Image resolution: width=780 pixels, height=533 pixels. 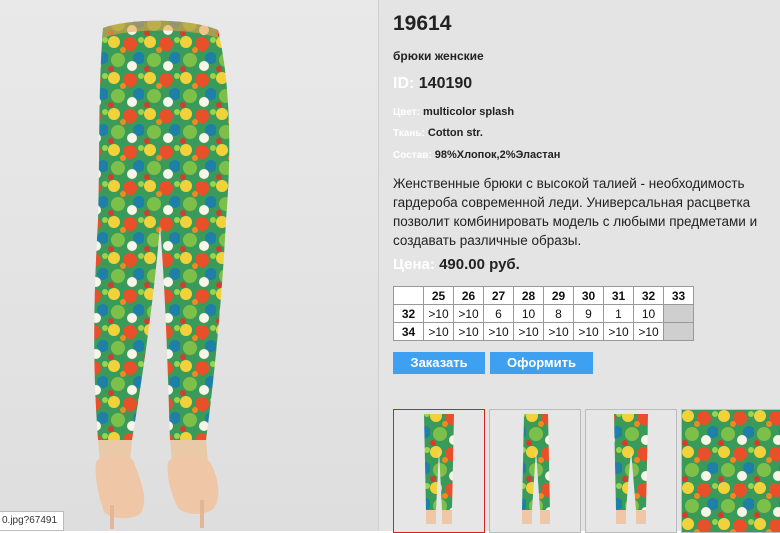 I want to click on composition-attribute: Состав: 98%Хлопок,2%Эластан, so click(x=476, y=155).